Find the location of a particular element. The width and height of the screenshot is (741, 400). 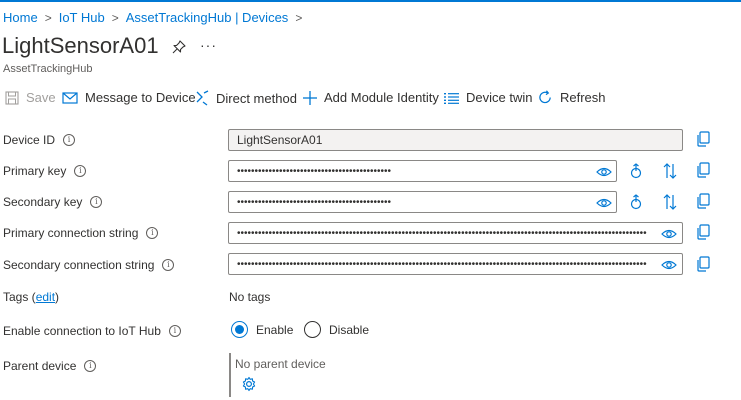

secondary-key-label: Secondary key is located at coordinates (43, 202).